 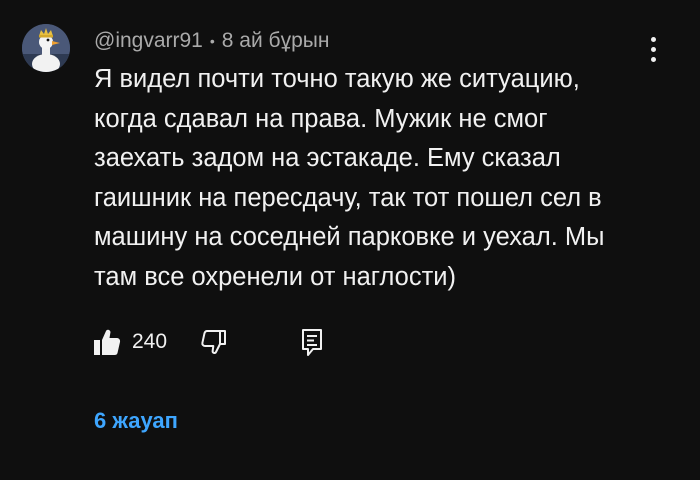 What do you see at coordinates (150, 341) in the screenshot?
I see `like-count: 240` at bounding box center [150, 341].